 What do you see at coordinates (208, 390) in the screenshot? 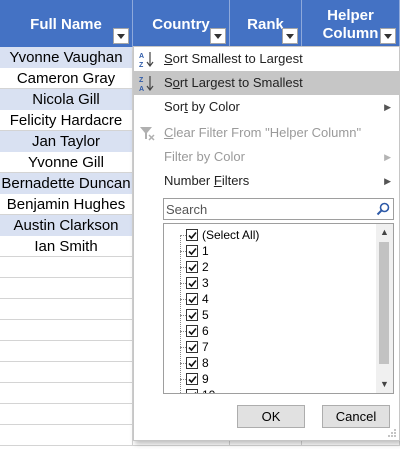
I see `list-item-label: 10` at bounding box center [208, 390].